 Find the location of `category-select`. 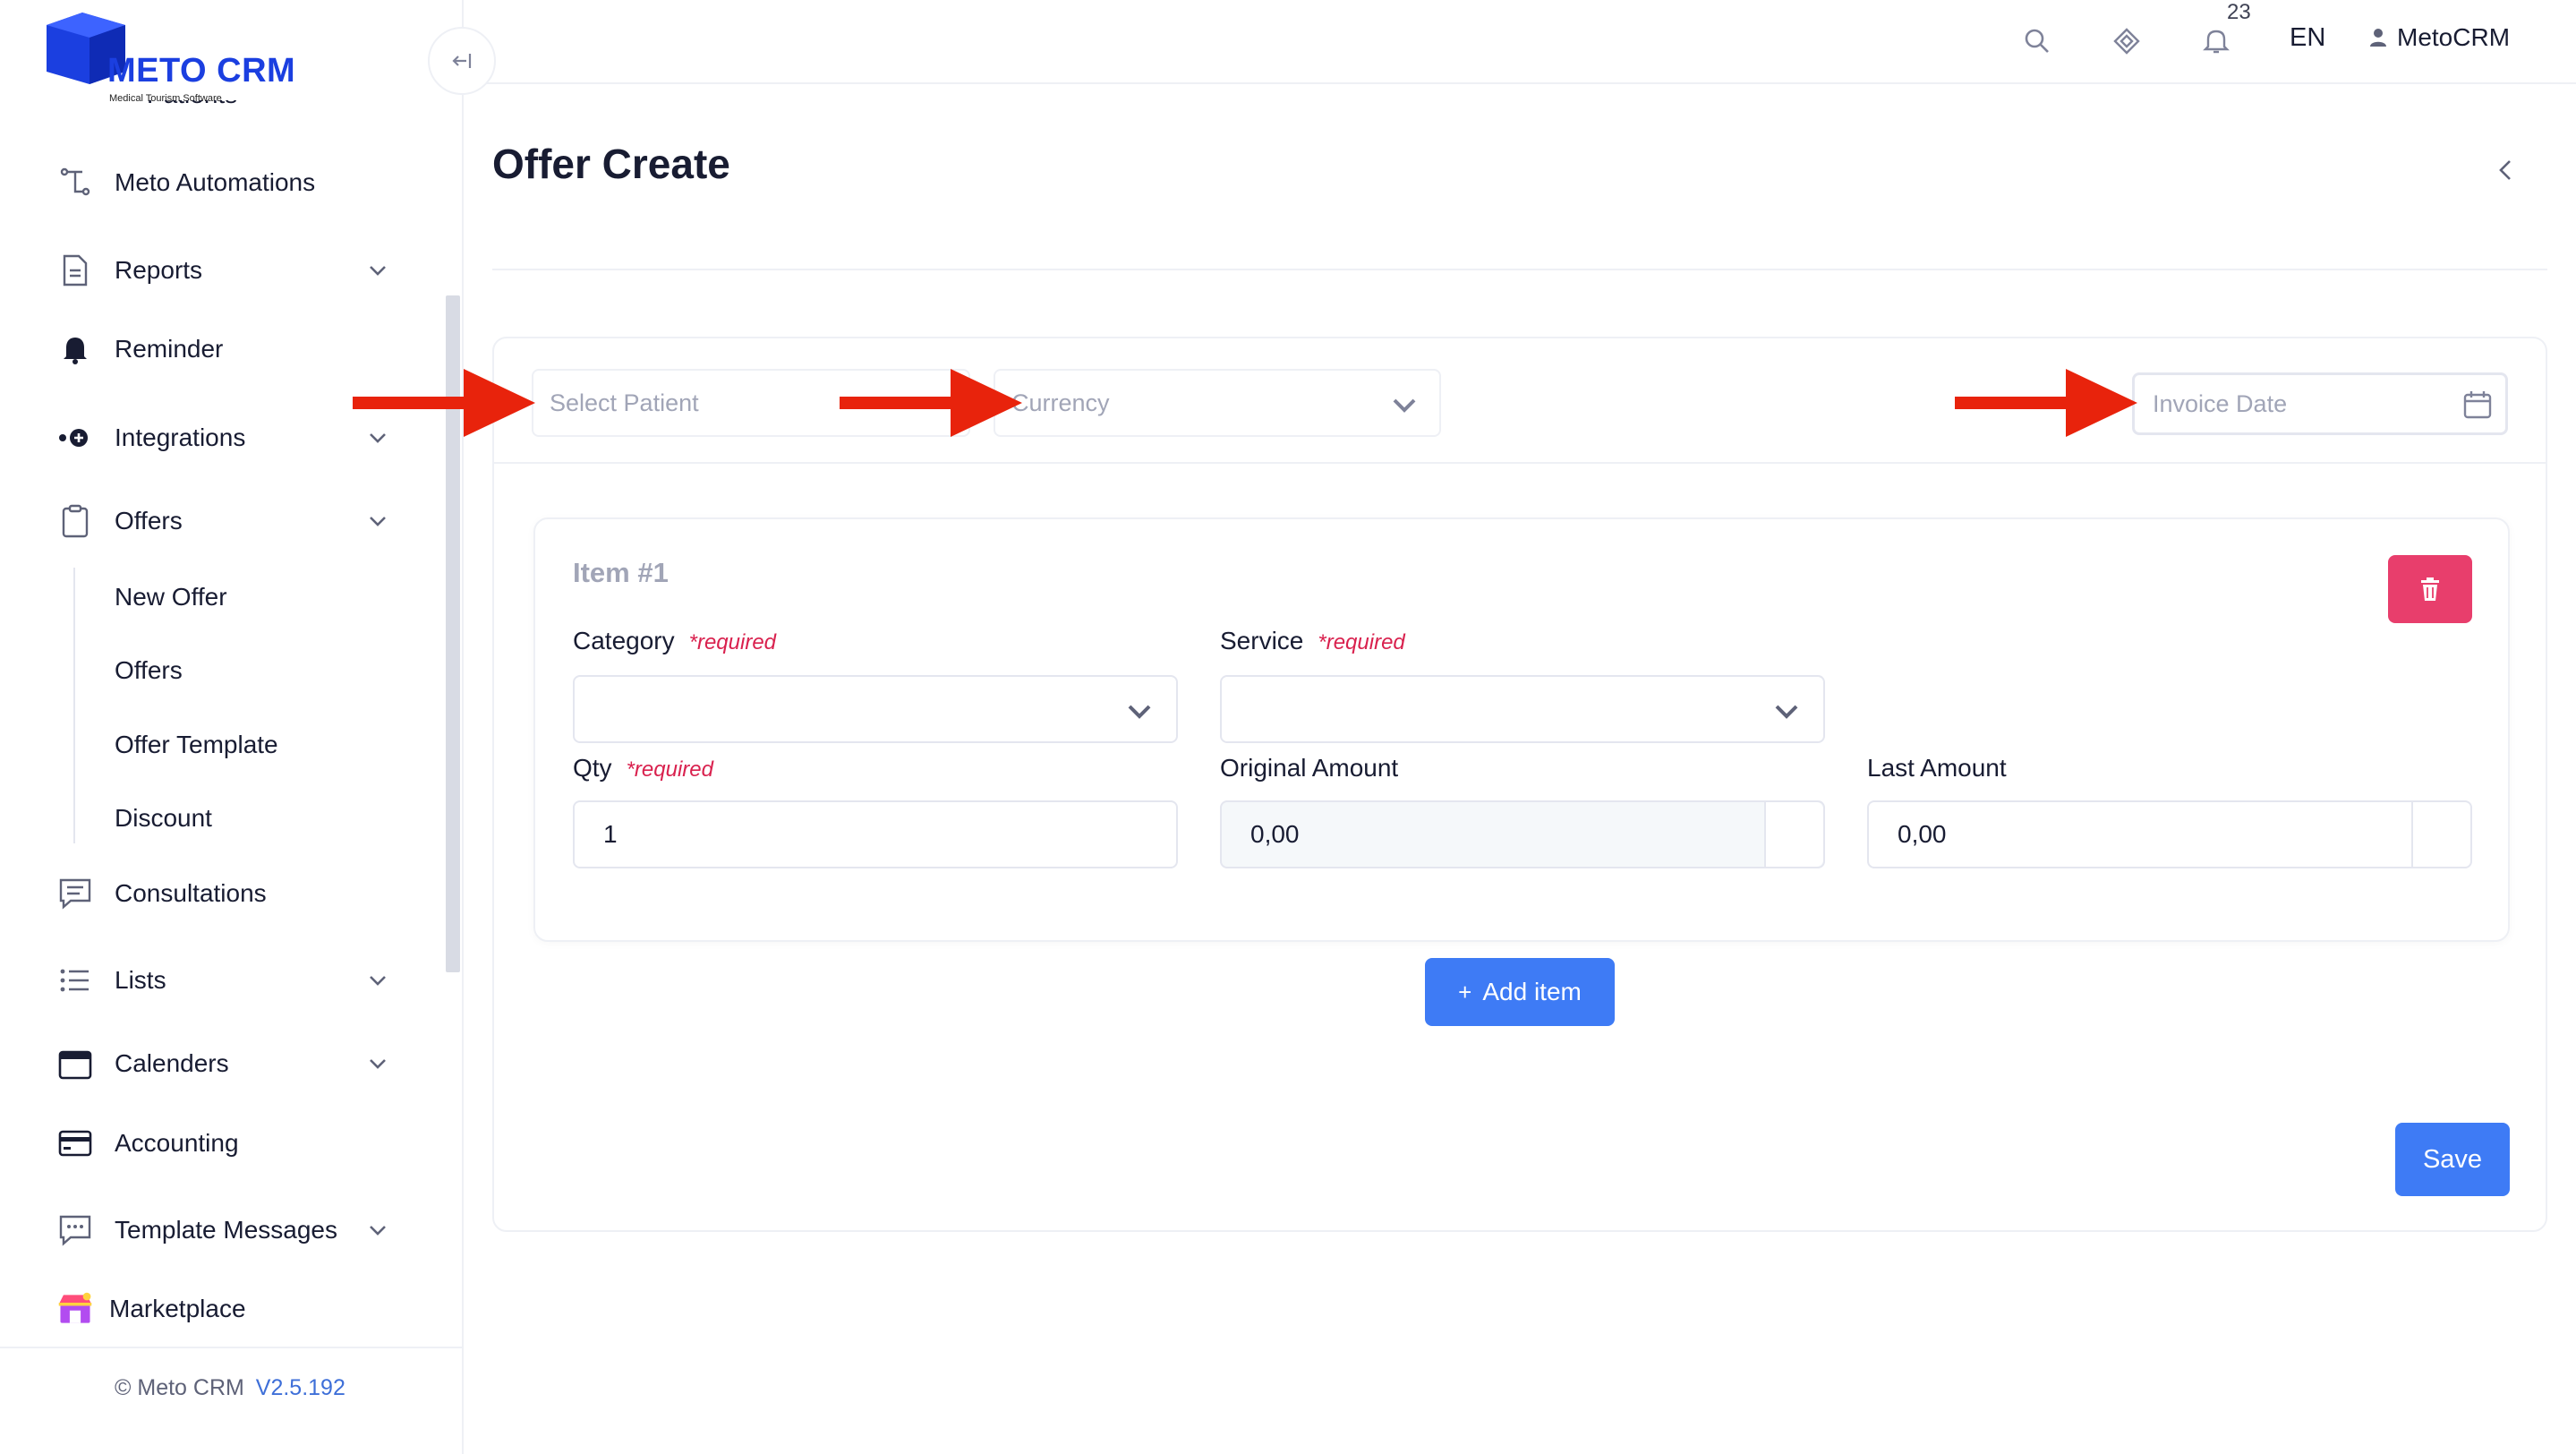

category-select is located at coordinates (875, 709).